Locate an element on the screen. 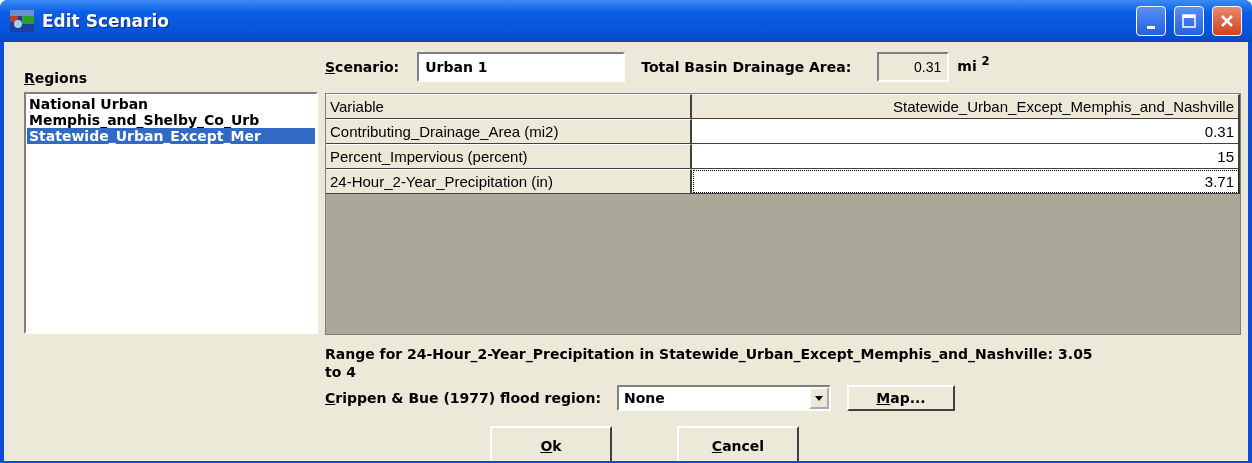  value-cell: 3.71 is located at coordinates (966, 181).